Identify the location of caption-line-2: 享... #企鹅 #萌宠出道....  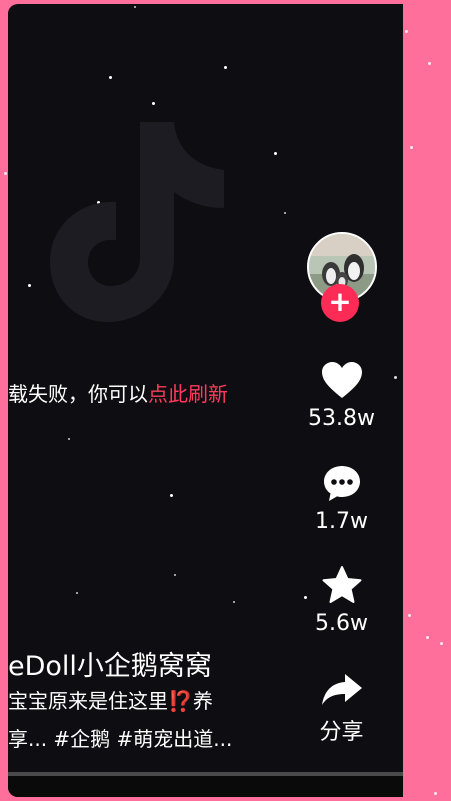
(120, 737).